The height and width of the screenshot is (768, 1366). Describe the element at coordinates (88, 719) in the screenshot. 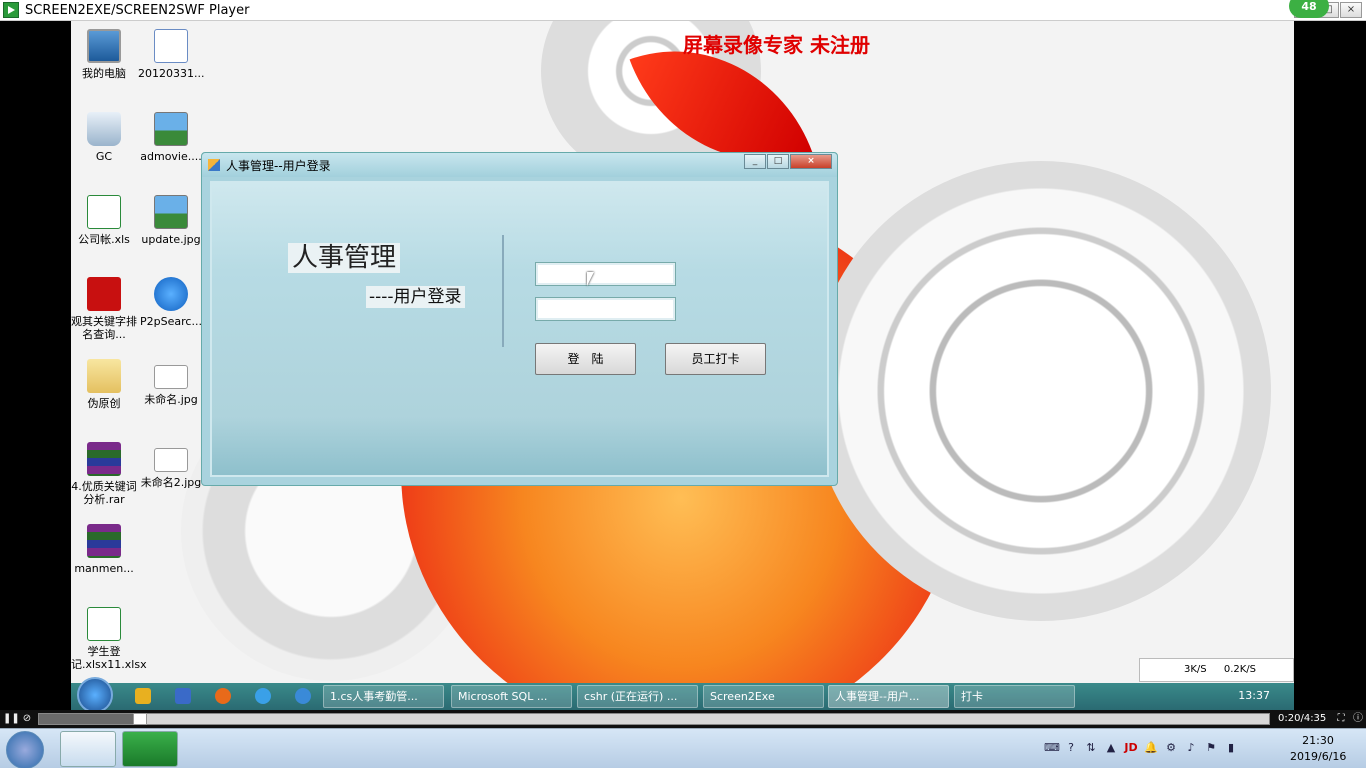

I see `progress-fill` at that location.